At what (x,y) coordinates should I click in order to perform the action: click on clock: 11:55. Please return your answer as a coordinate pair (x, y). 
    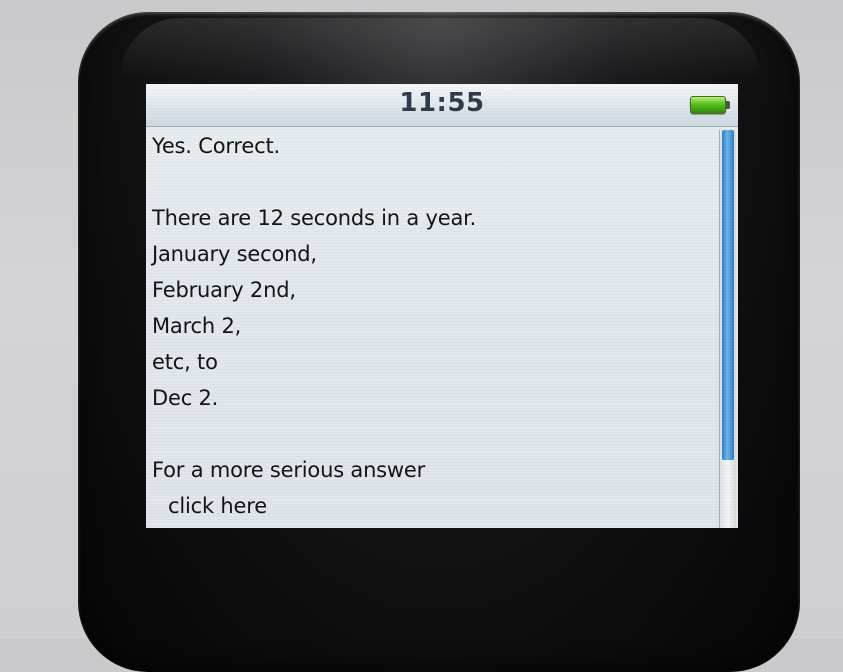
    Looking at the image, I should click on (442, 103).